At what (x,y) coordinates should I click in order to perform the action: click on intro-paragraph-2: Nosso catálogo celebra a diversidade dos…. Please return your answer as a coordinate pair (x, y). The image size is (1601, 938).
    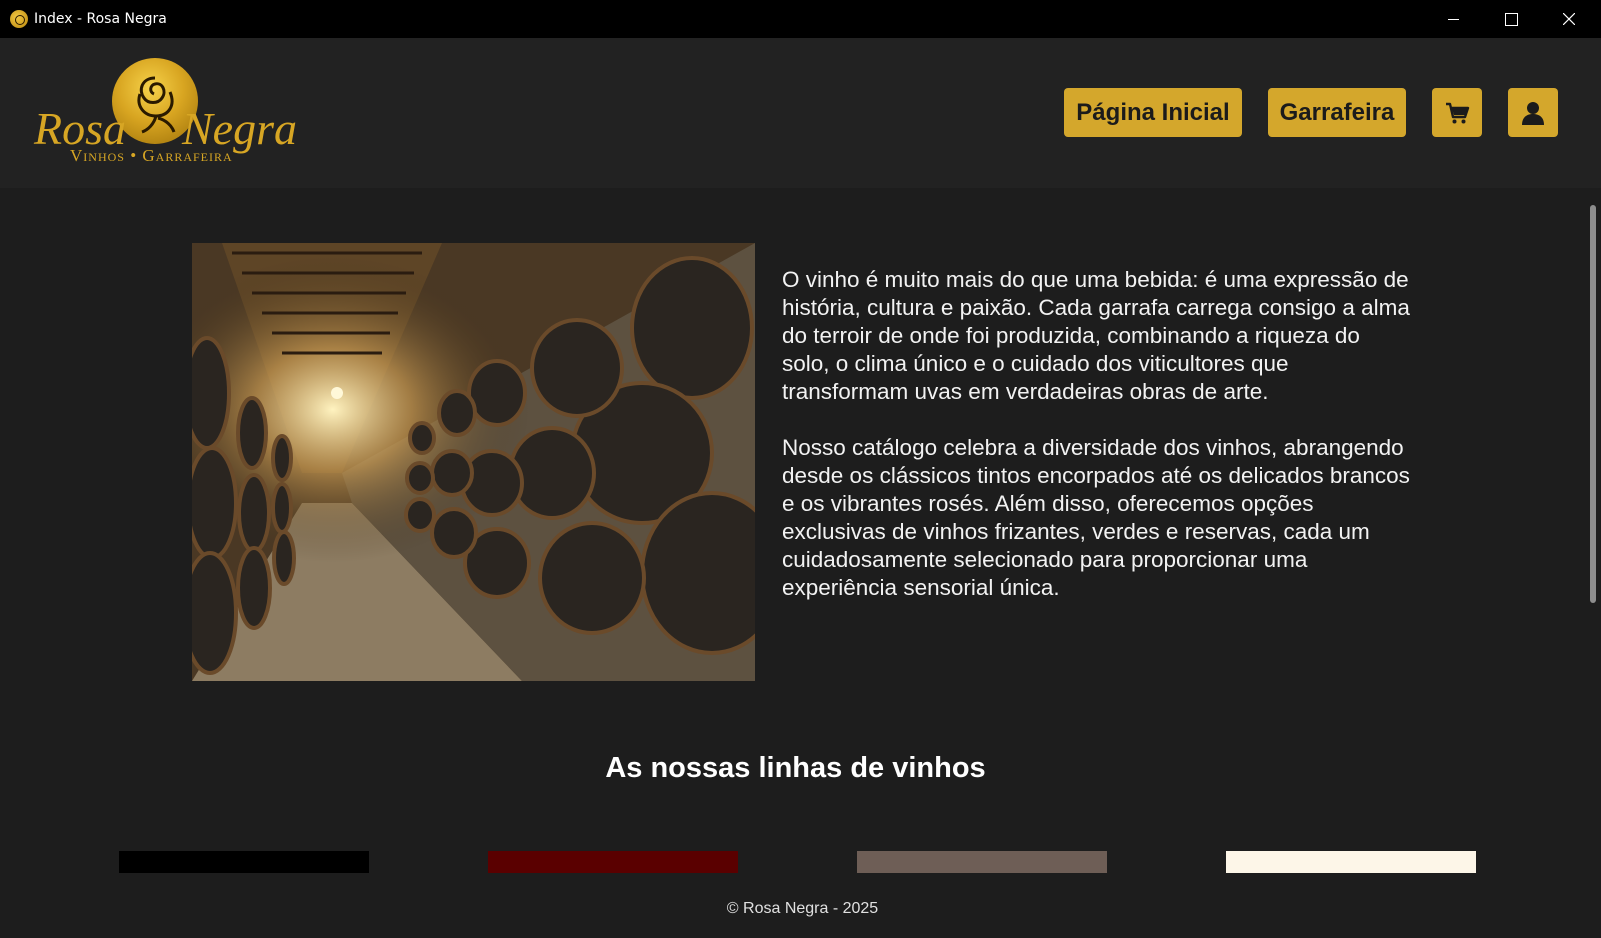
    Looking at the image, I should click on (1096, 517).